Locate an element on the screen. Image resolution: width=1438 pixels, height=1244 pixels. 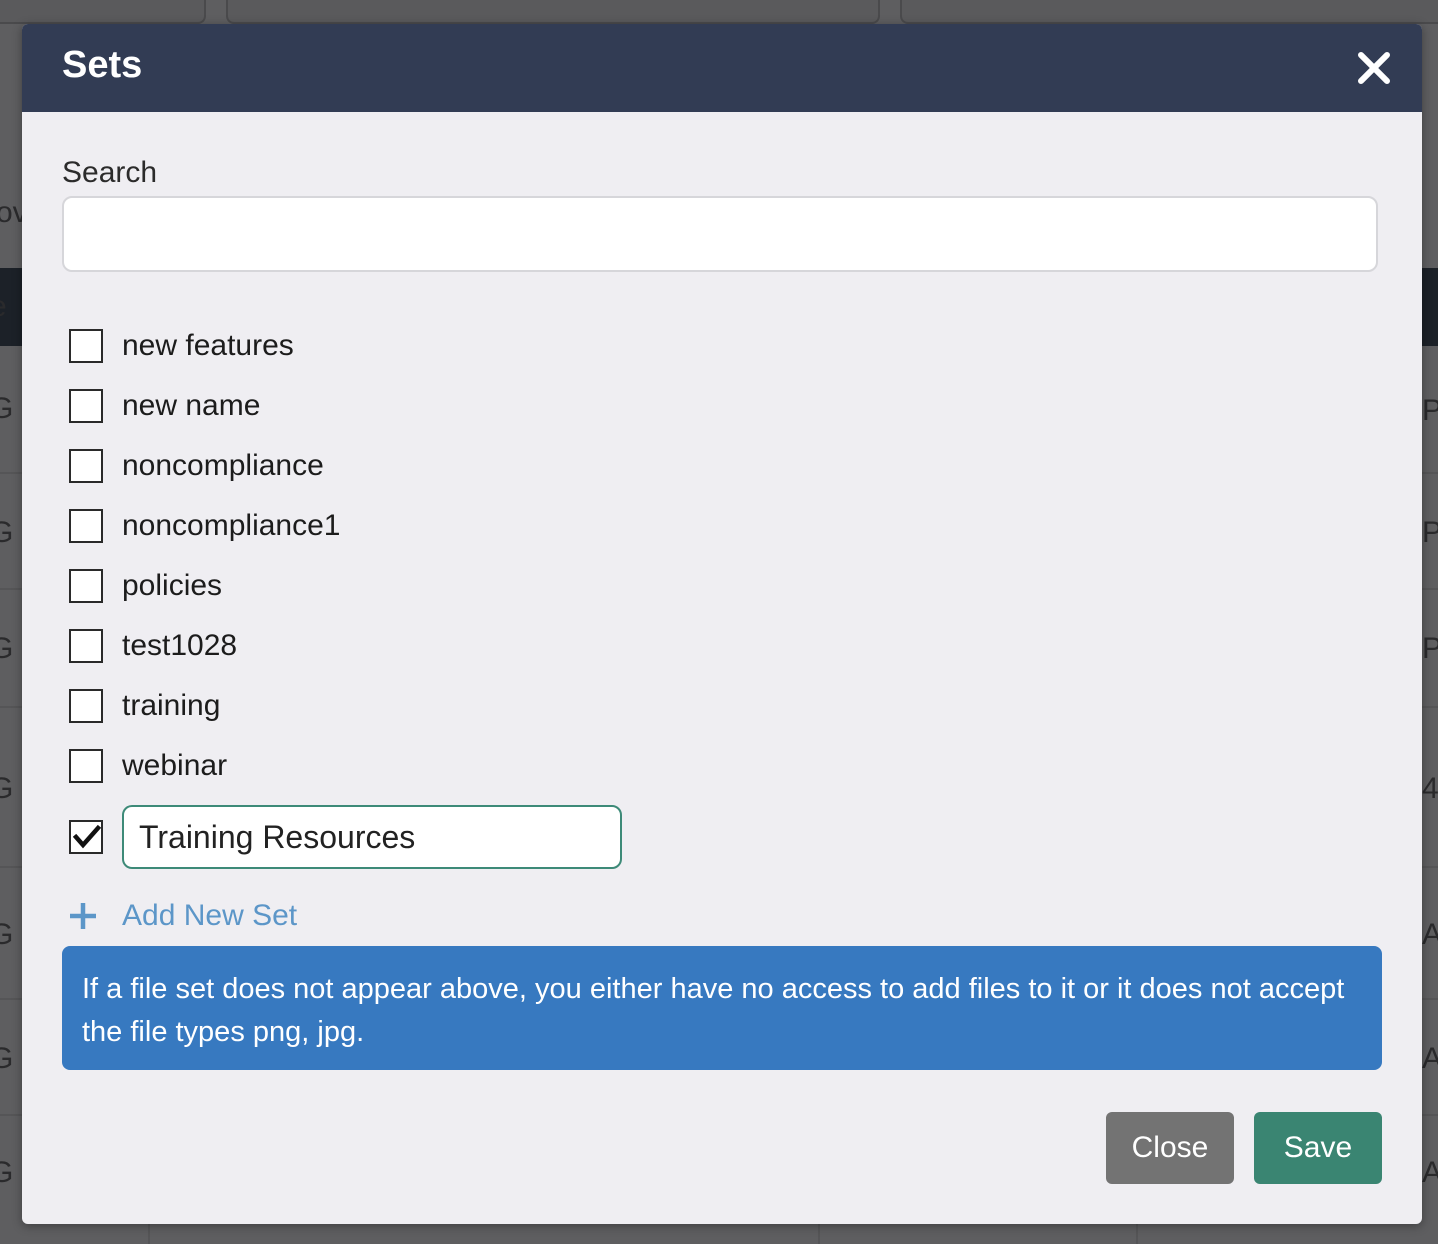
set-label: policies is located at coordinates (172, 585).